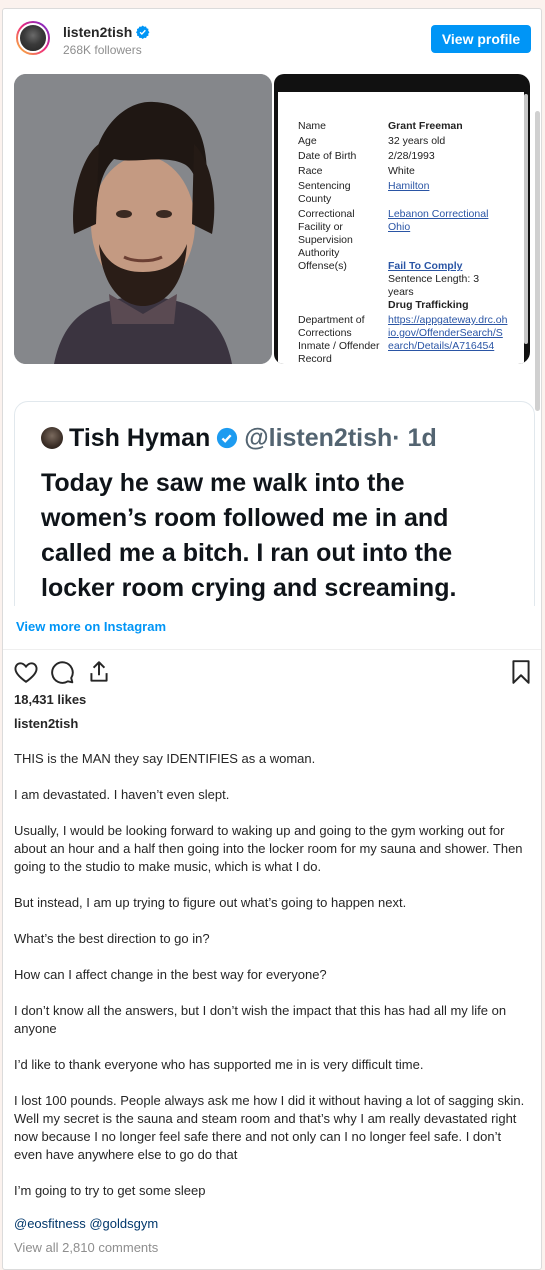  Describe the element at coordinates (428, 305) in the screenshot. I see `record-value: Drug Trafficking` at that location.